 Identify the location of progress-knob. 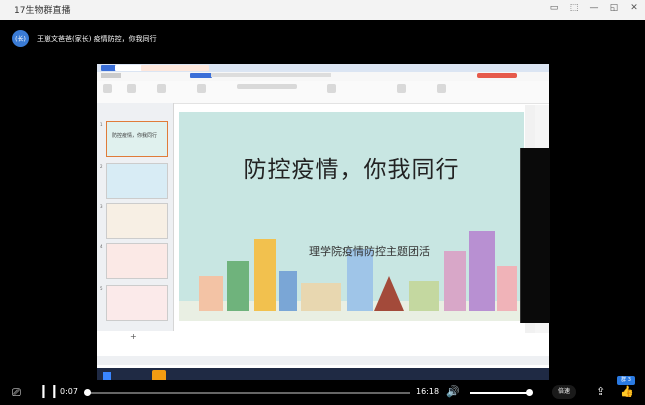
(87, 392).